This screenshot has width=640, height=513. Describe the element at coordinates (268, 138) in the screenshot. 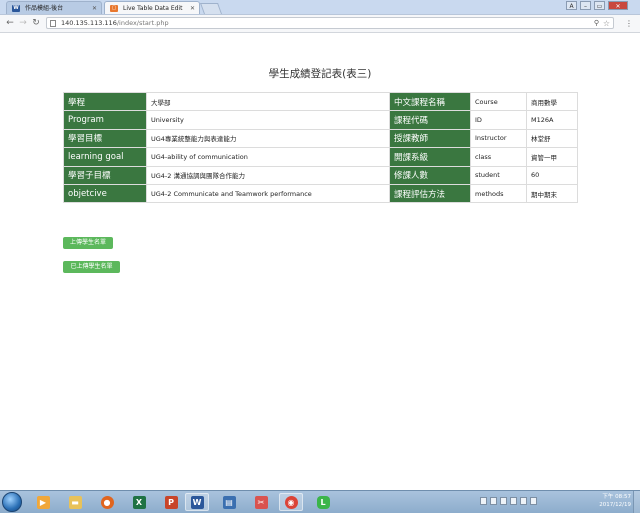

I see `table-value: UG4專業統整能力與表達能力` at that location.